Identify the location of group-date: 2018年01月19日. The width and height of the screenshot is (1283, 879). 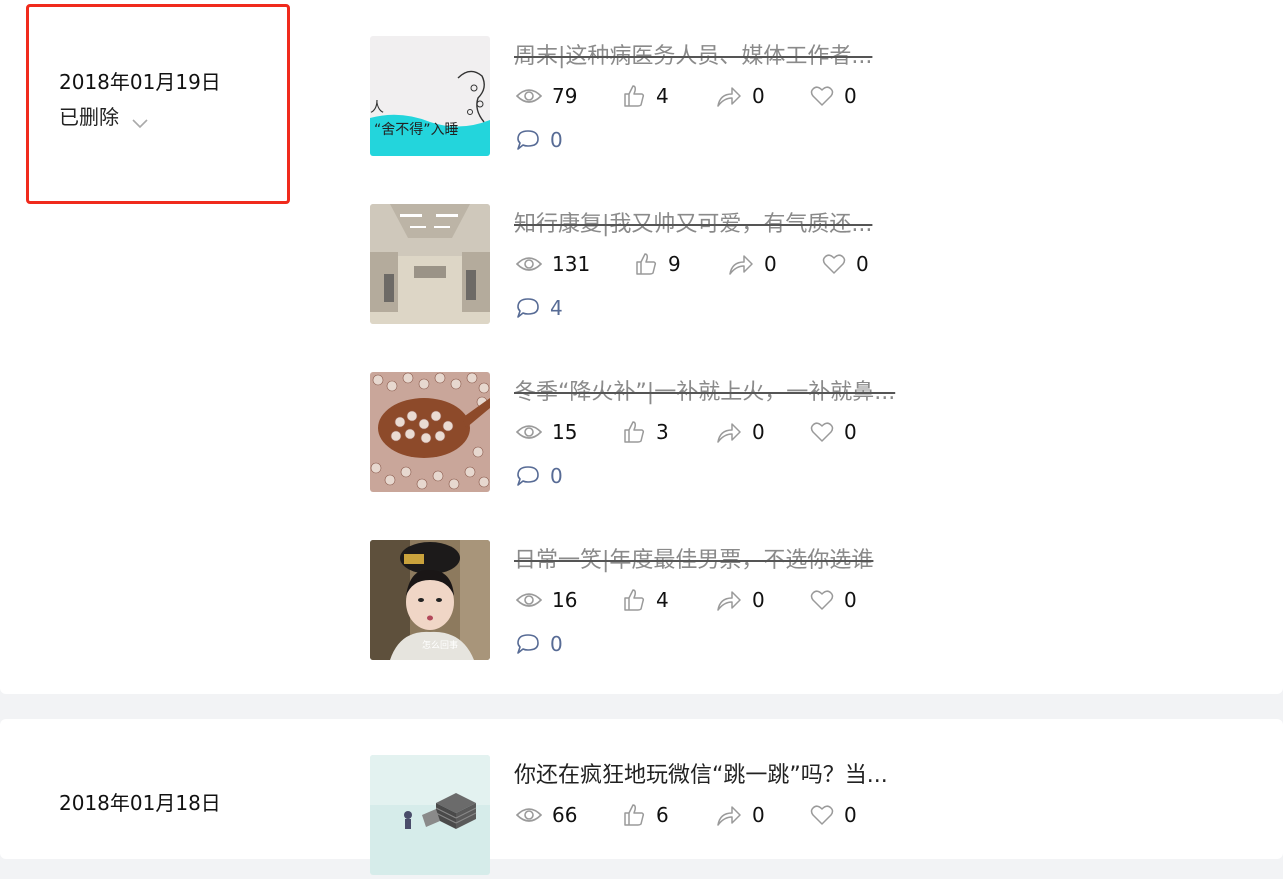
(140, 82).